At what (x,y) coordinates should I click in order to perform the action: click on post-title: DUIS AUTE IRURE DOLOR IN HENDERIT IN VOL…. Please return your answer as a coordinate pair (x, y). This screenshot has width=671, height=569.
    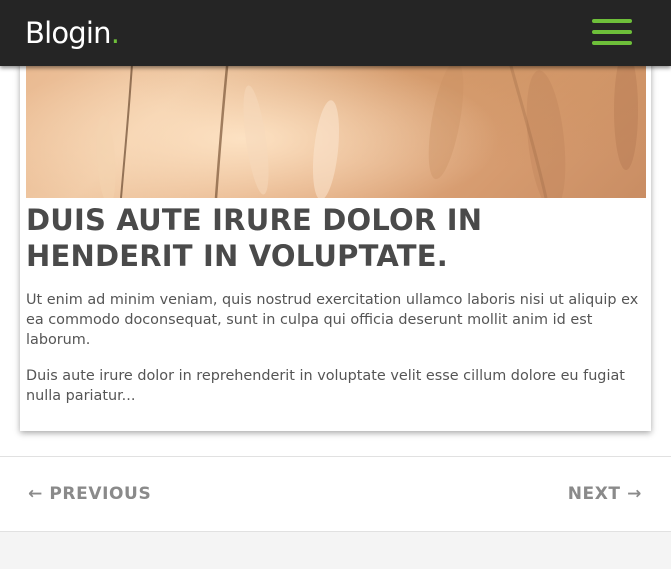
    Looking at the image, I should click on (331, 238).